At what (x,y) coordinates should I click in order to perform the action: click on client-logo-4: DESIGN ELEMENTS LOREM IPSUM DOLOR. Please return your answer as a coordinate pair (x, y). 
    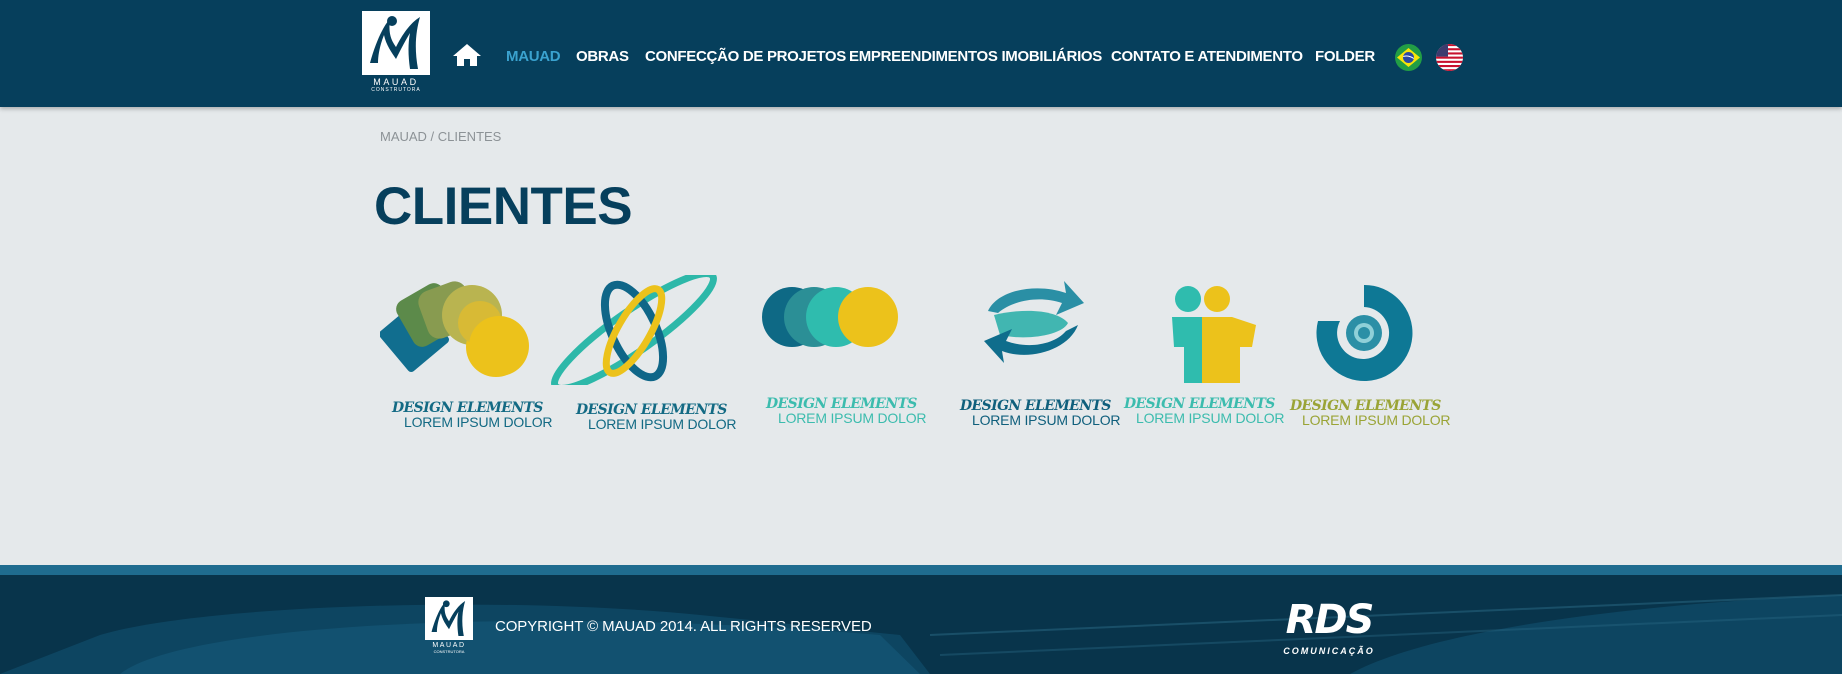
    Looking at the image, I should click on (1043, 355).